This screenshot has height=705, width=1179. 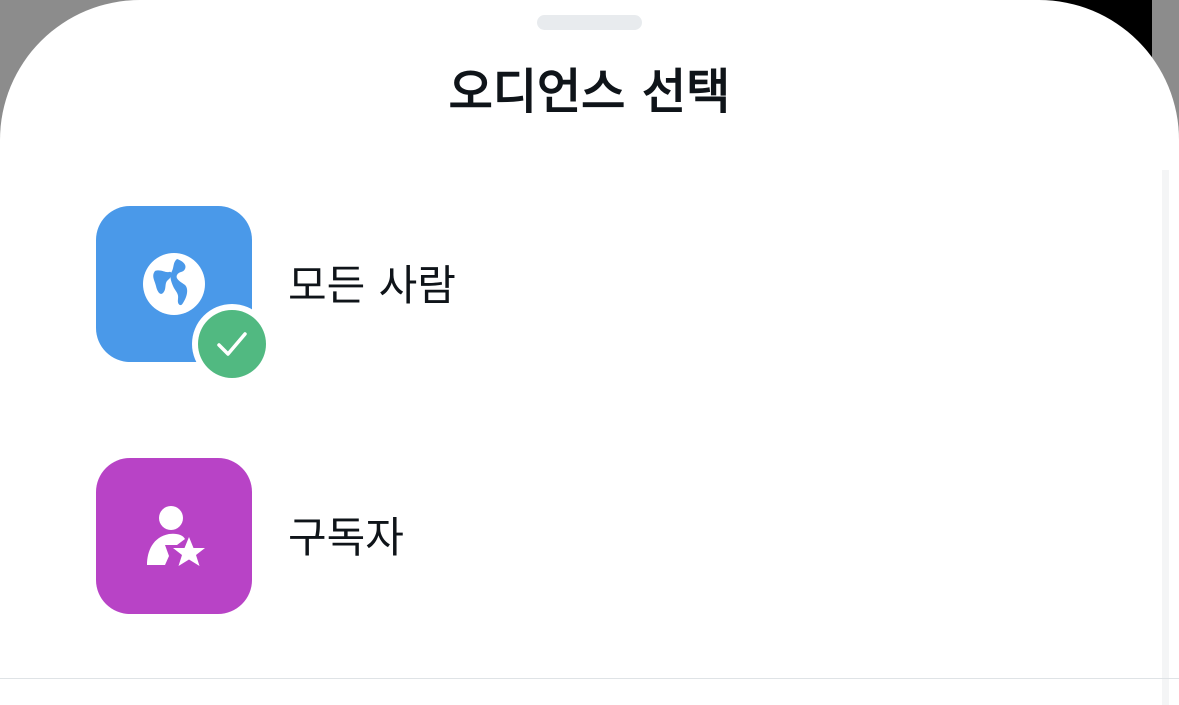 I want to click on scrollbar, so click(x=1165, y=437).